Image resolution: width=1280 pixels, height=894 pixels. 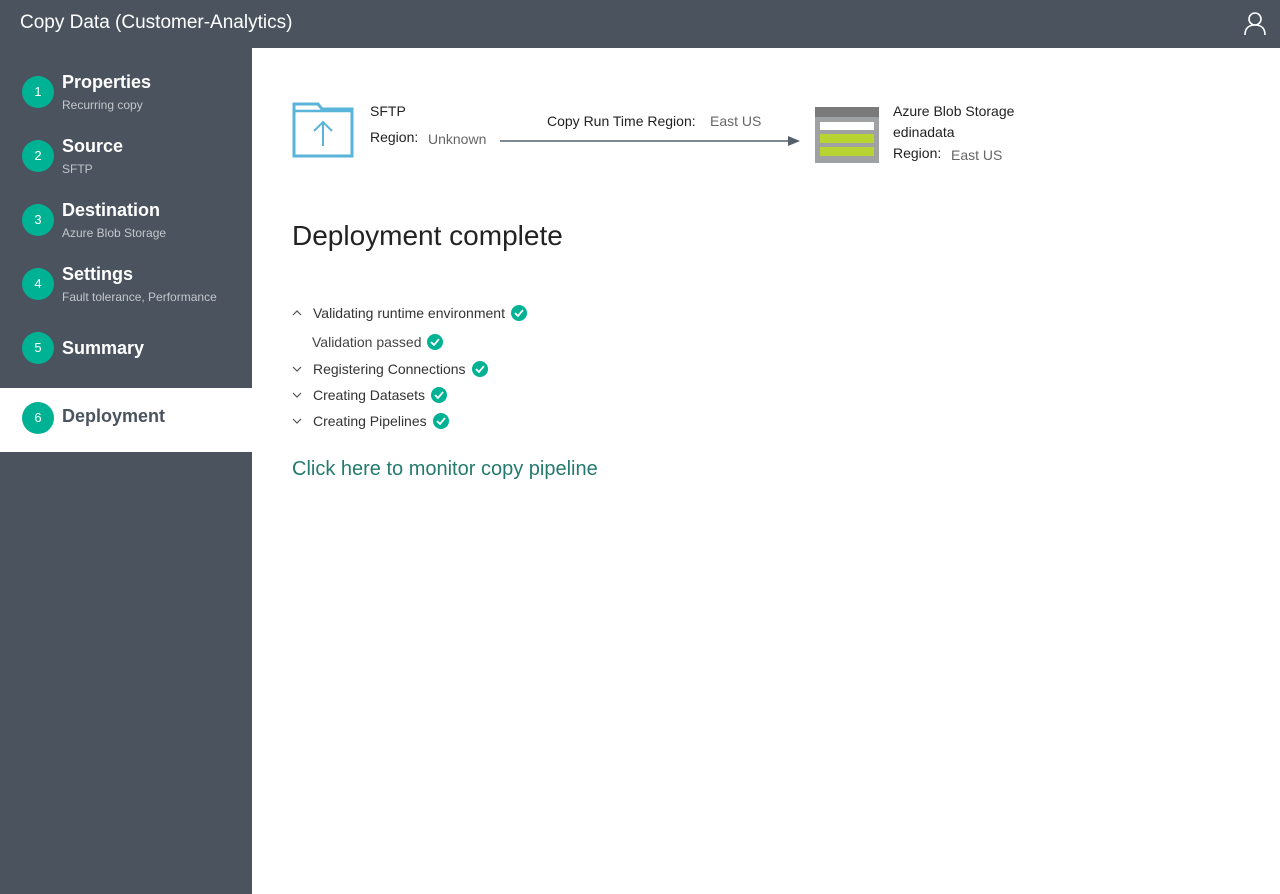 I want to click on task-label: Creating Datasets, so click(x=369, y=395).